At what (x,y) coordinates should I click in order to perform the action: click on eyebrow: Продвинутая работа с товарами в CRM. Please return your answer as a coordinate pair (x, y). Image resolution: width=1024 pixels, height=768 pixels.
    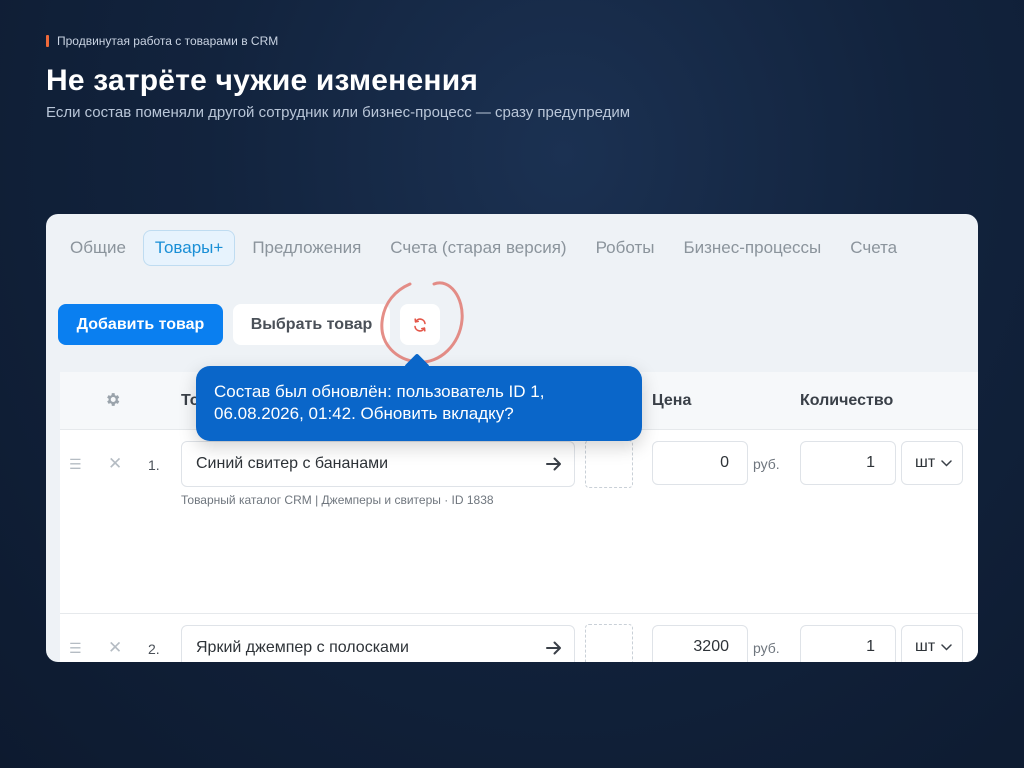
    Looking at the image, I should click on (162, 41).